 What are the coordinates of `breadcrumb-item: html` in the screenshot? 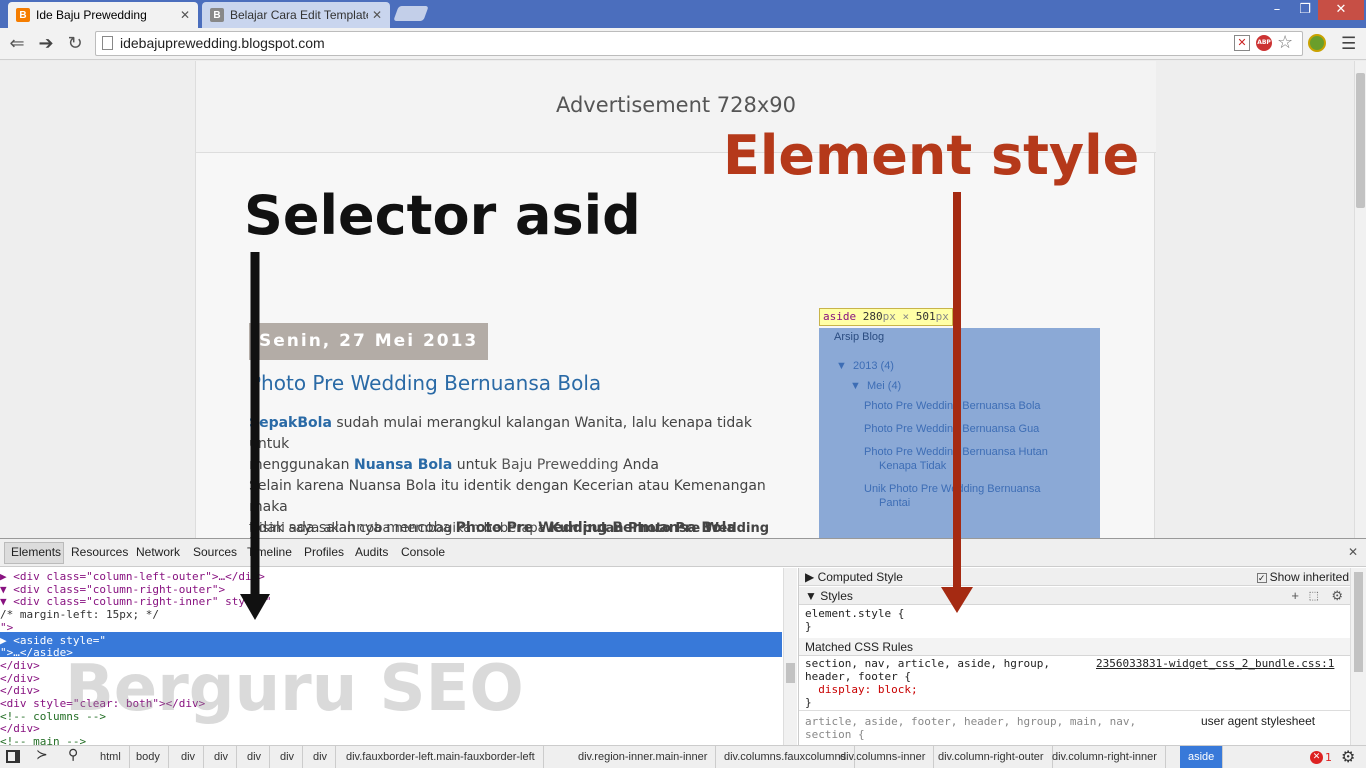 It's located at (111, 757).